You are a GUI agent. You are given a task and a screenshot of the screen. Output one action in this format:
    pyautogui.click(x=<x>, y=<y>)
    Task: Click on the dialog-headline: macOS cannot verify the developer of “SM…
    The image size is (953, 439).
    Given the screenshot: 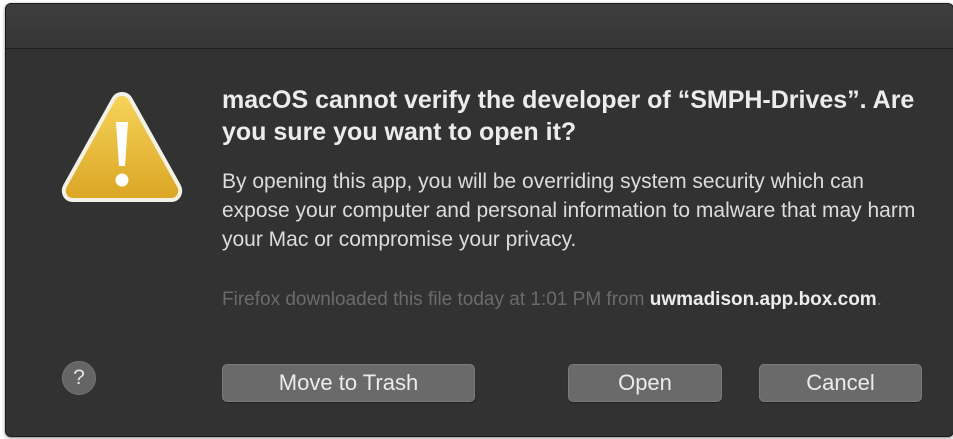 What is the action you would take?
    pyautogui.click(x=568, y=116)
    